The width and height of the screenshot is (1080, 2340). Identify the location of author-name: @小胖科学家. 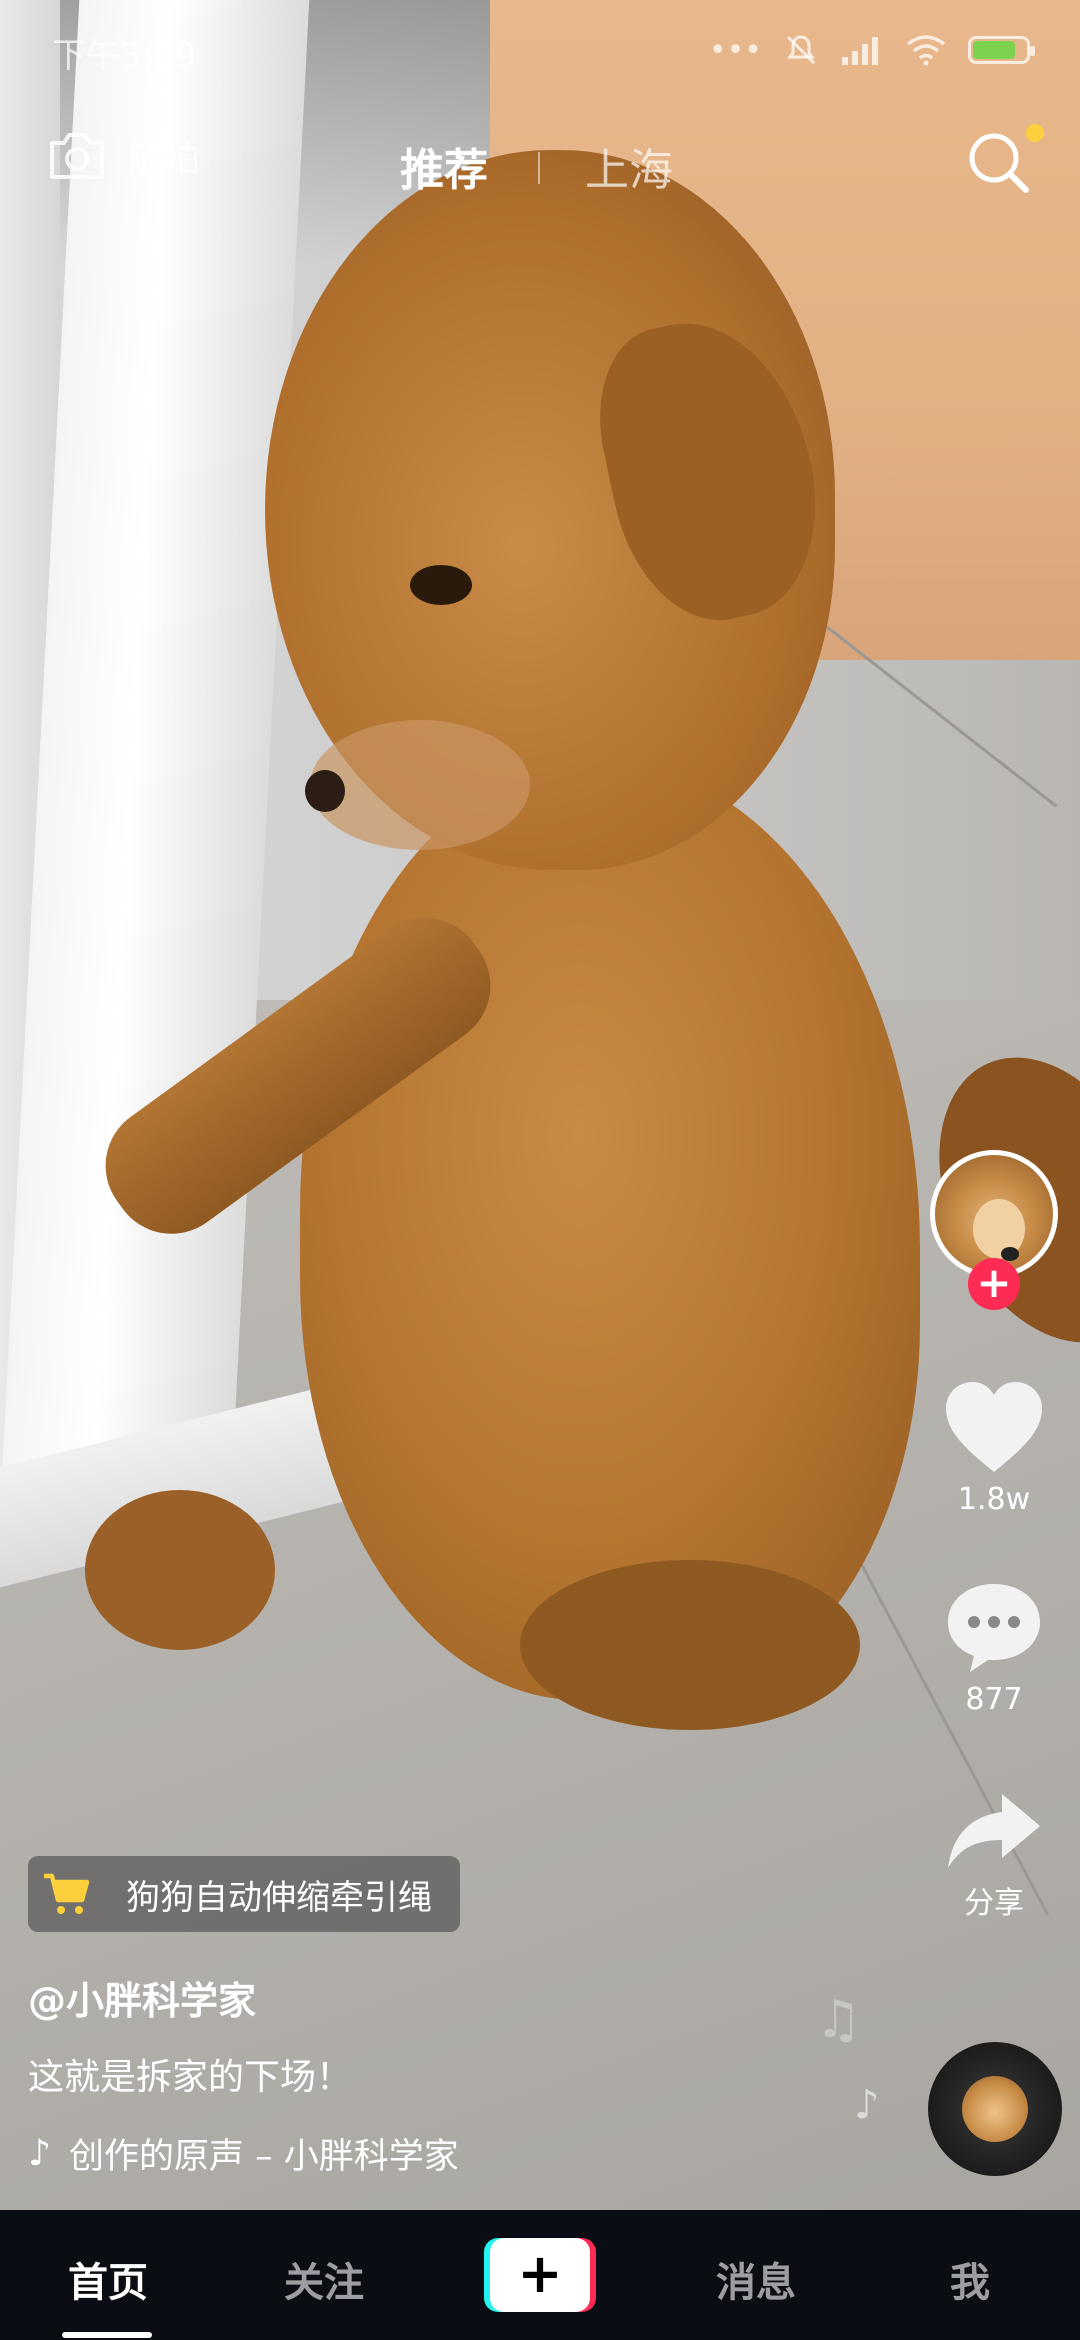
(142, 1997).